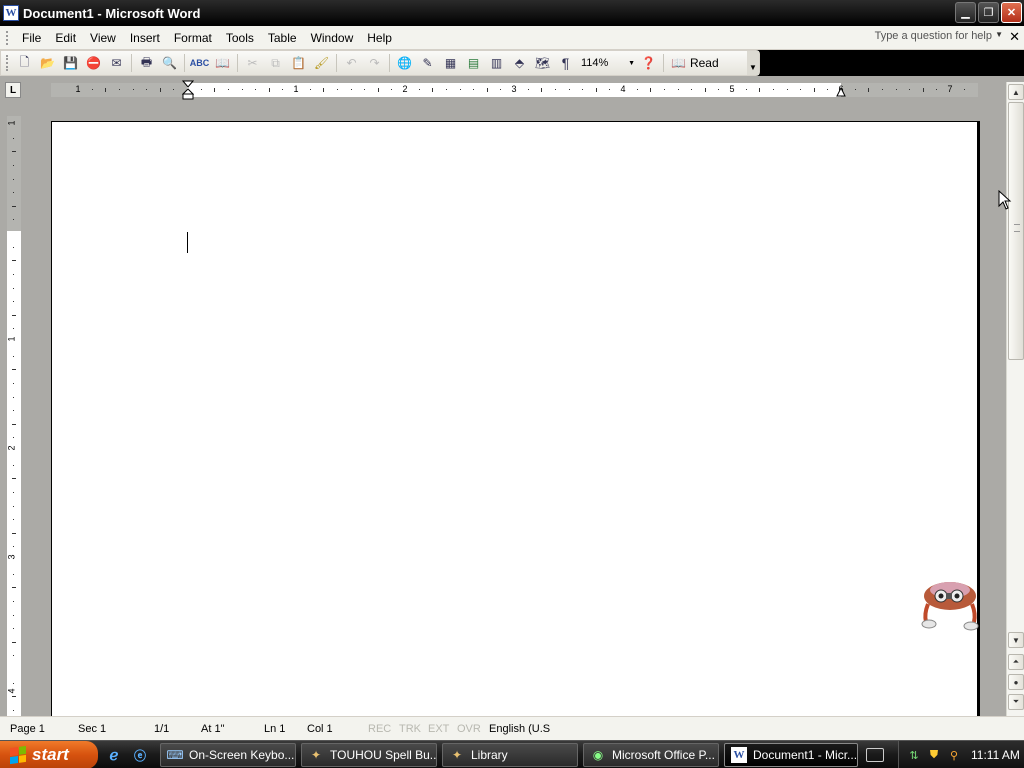 The image size is (1024, 768). I want to click on copy-icon: ⧉, so click(276, 63).